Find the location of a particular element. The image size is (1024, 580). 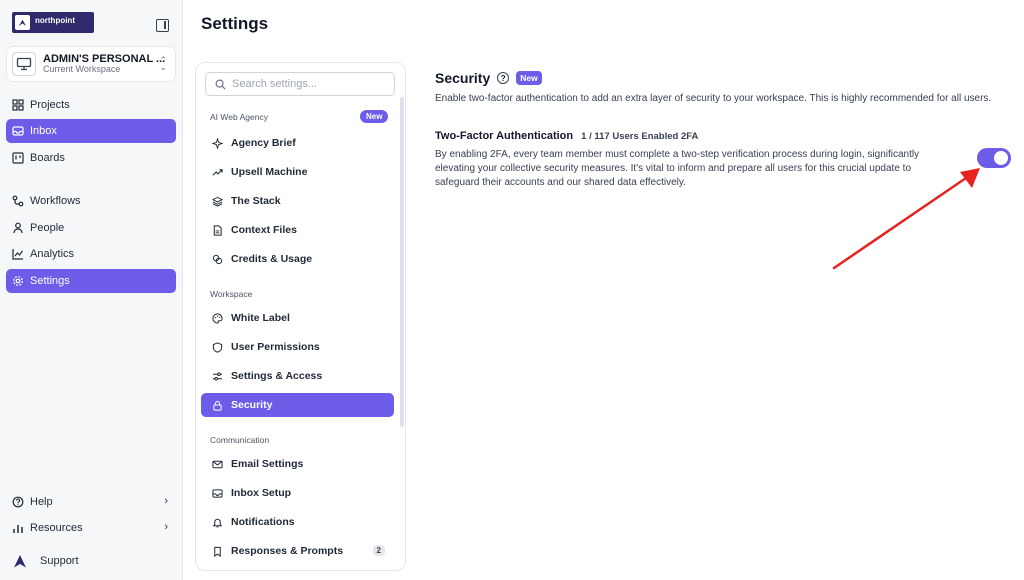

bookmark-icon is located at coordinates (217, 551).